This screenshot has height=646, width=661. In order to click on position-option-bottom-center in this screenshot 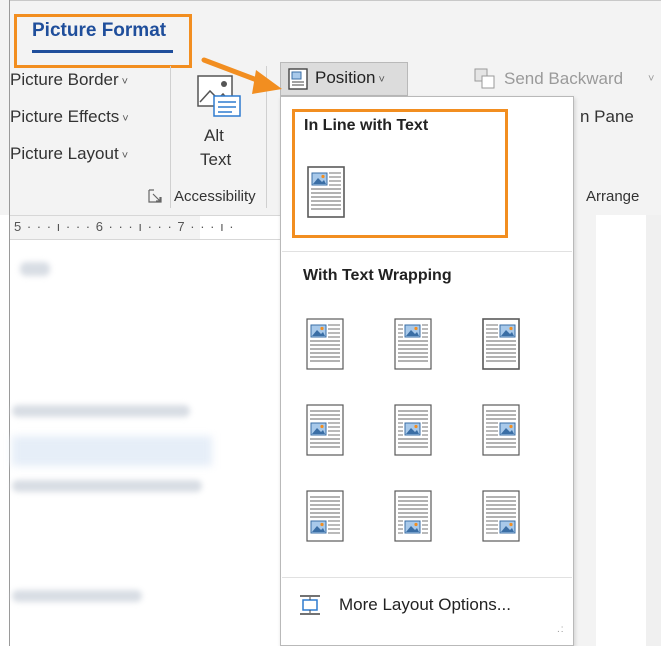, I will do `click(413, 516)`.